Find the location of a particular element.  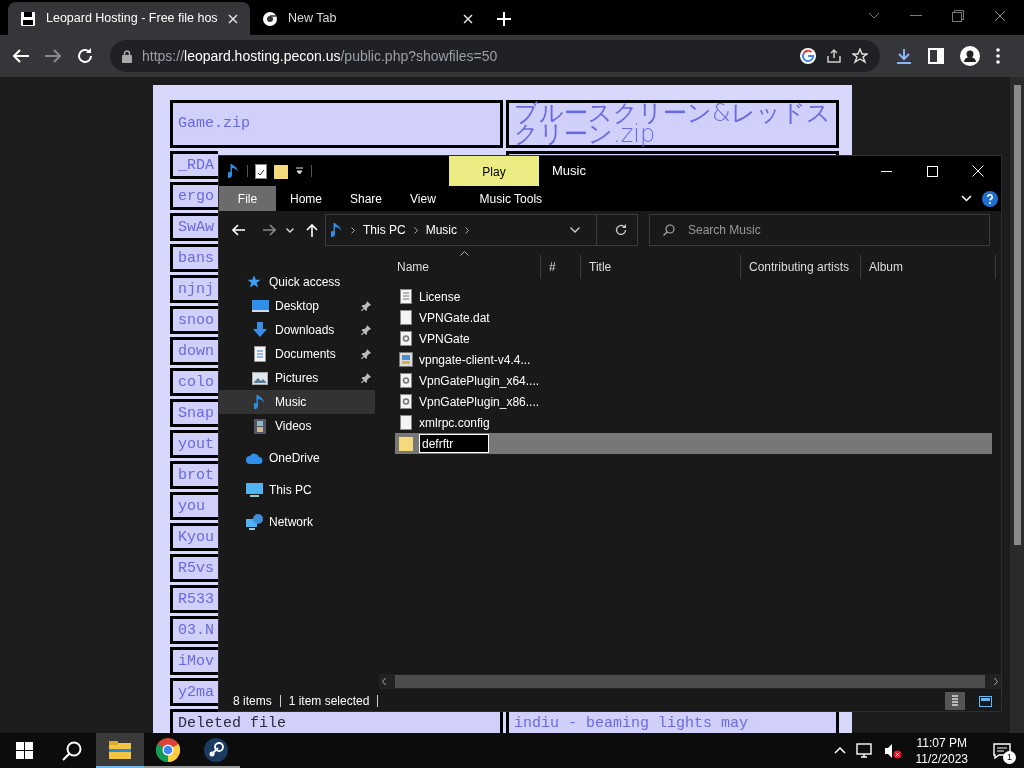

ribbon-tab: Share is located at coordinates (366, 198).